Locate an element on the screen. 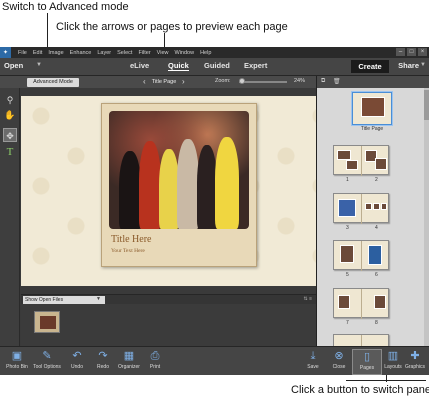 The width and height of the screenshot is (429, 400). text-tool-icon: T is located at coordinates (10, 152).